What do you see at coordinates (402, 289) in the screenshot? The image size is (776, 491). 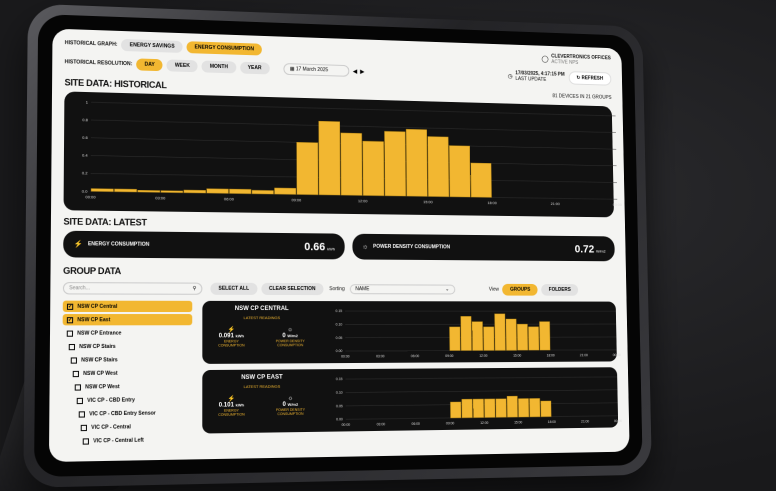 I see `sorting-select: NAME ⌄` at bounding box center [402, 289].